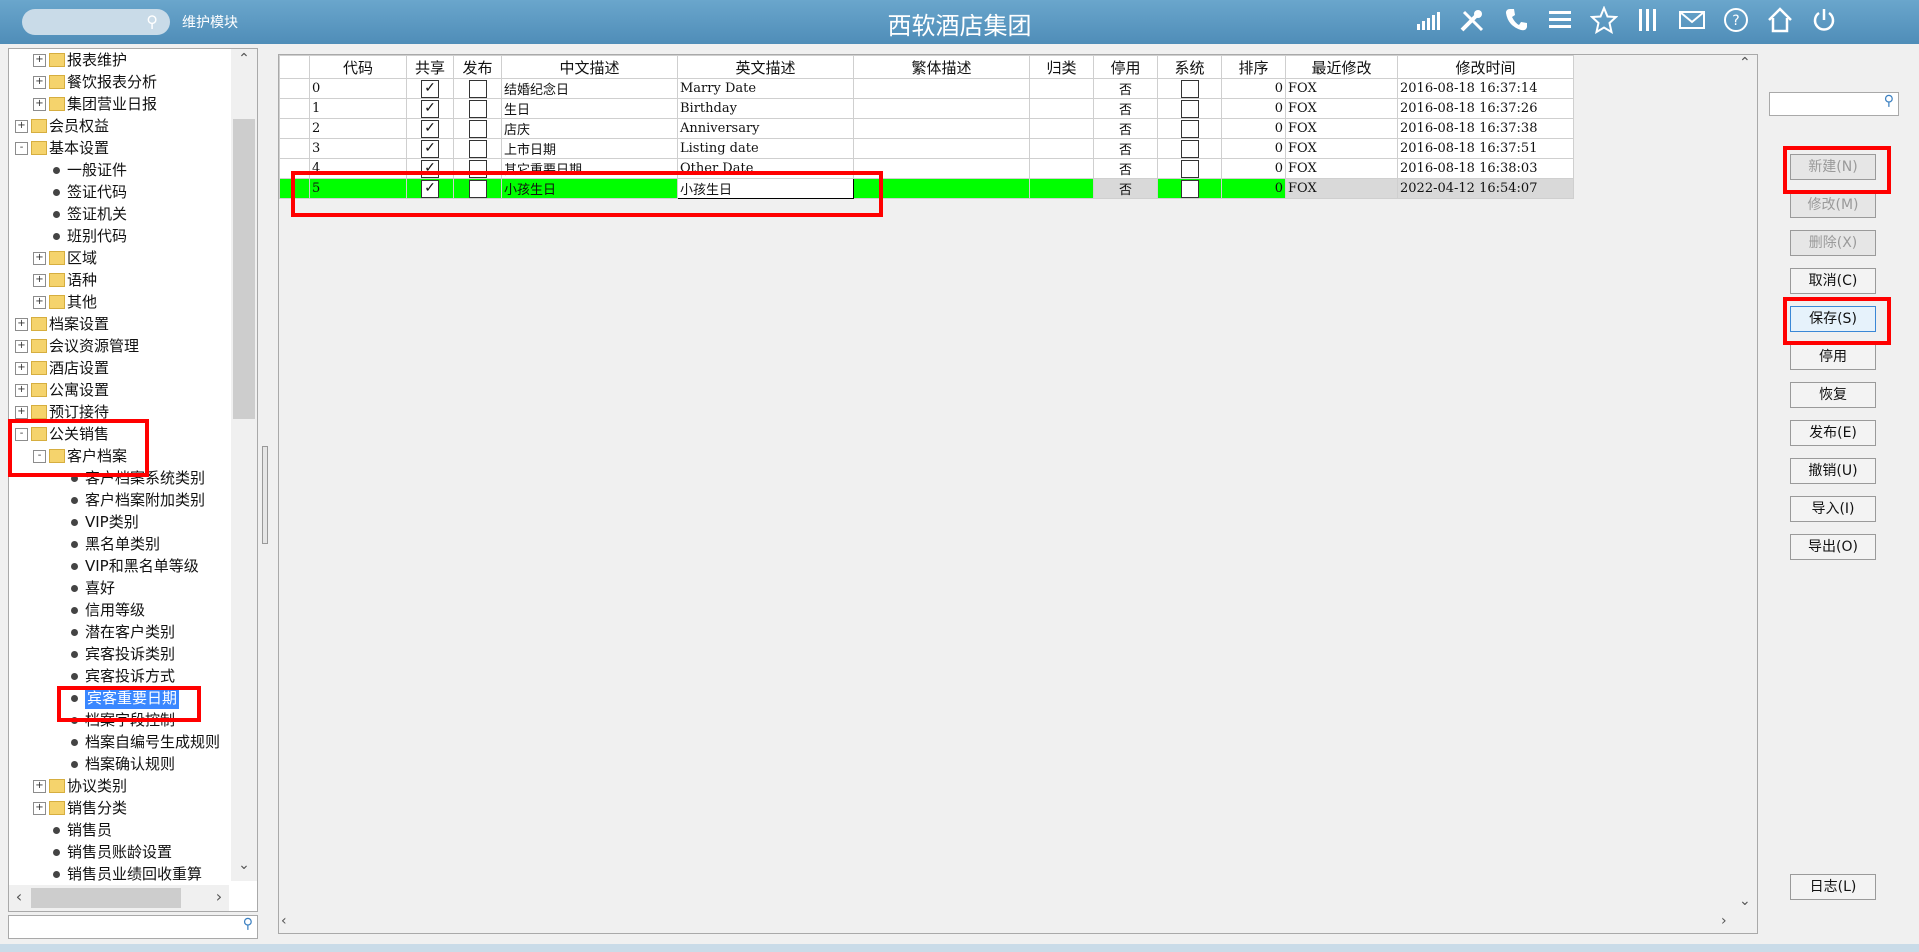 The image size is (1919, 952). I want to click on tree-item-label: 档案字段控制, so click(130, 720).